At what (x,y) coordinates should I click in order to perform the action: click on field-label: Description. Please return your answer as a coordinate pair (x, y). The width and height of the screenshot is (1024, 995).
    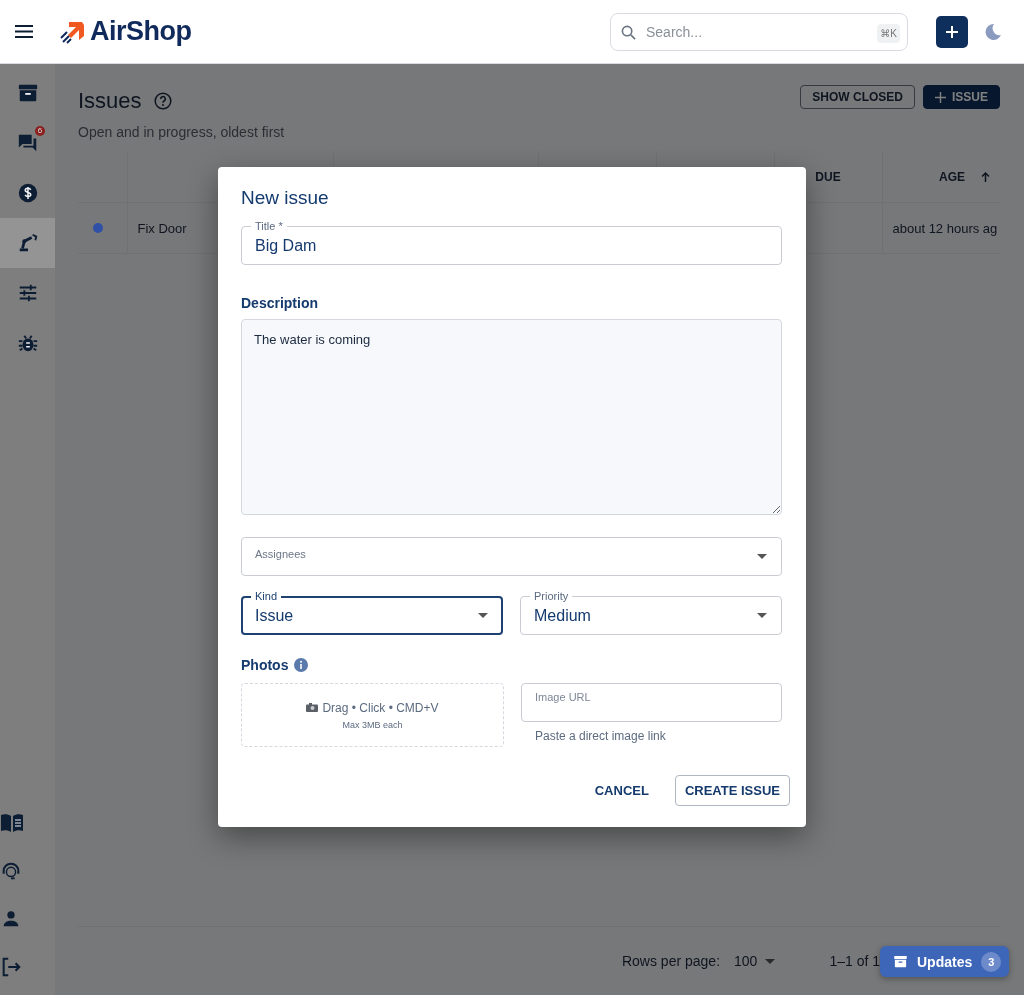
    Looking at the image, I should click on (280, 303).